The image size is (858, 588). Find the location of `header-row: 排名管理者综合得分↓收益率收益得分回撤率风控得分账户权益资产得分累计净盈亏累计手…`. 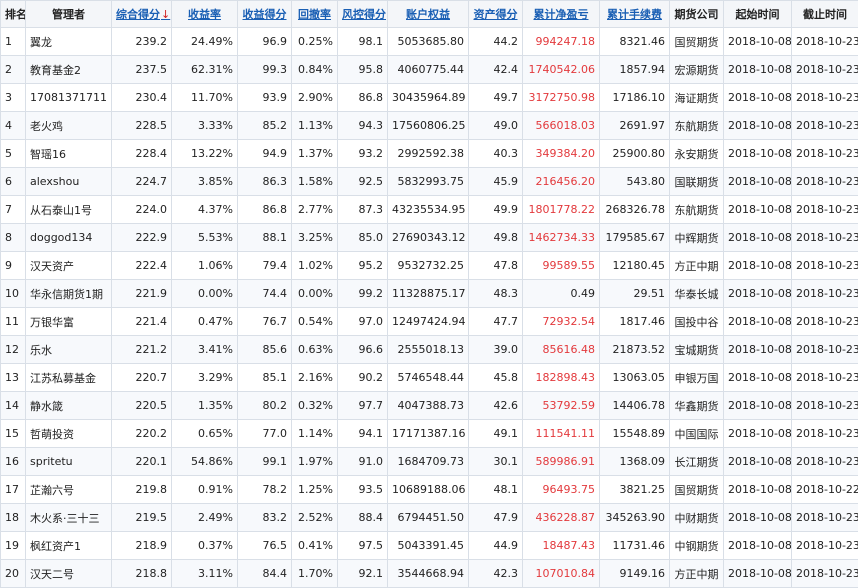

header-row: 排名管理者综合得分↓收益率收益得分回撤率风控得分账户权益资产得分累计净盈亏累计手… is located at coordinates (429, 14).